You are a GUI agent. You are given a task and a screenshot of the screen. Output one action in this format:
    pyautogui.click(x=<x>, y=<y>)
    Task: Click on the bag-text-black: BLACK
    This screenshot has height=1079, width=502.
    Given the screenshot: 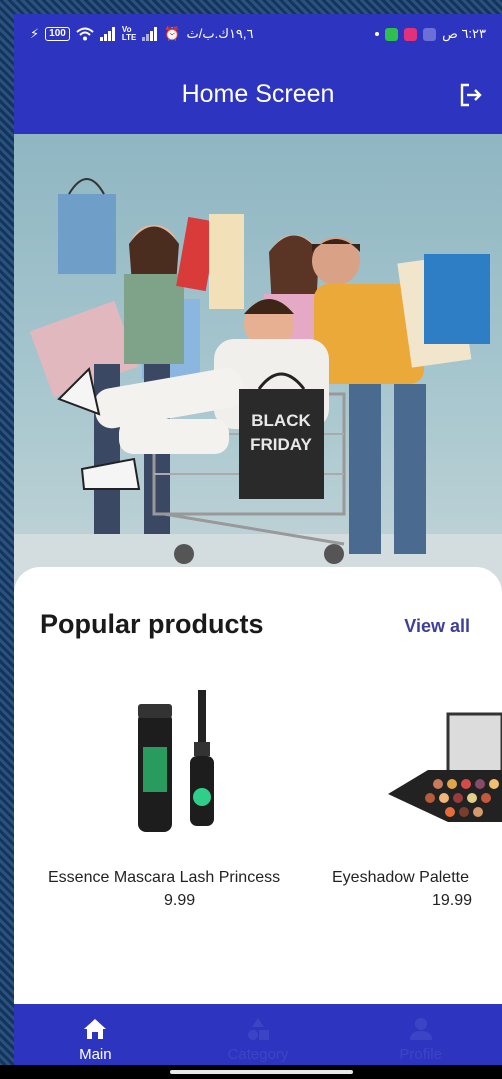 What is the action you would take?
    pyautogui.click(x=281, y=420)
    